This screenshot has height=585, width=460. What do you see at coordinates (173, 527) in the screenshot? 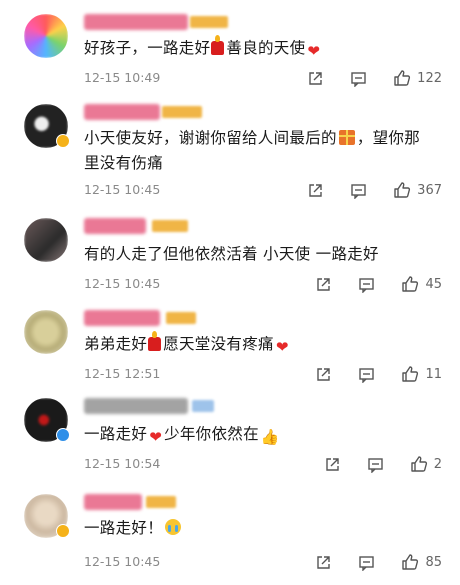
I see `crying-emoji-icon` at bounding box center [173, 527].